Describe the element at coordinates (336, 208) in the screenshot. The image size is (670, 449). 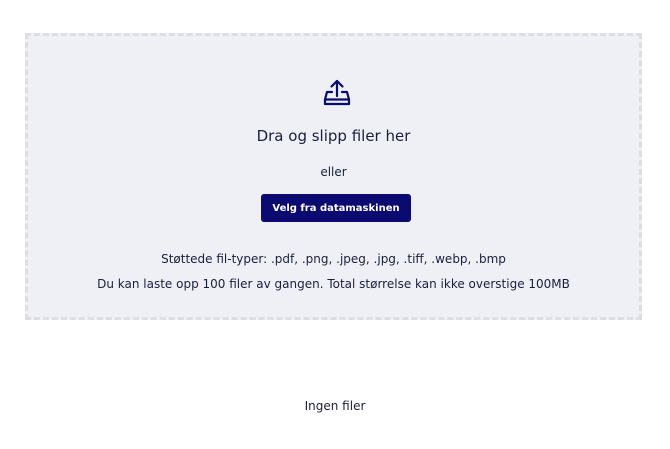
I see `choose-from-computer-button: Velg fra datamaskinen` at that location.